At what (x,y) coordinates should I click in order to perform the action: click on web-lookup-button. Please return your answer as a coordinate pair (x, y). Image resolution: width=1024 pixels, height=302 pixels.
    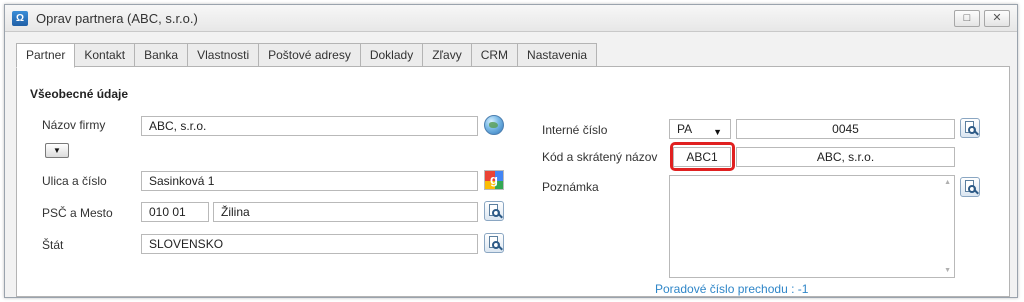
    Looking at the image, I should click on (494, 125).